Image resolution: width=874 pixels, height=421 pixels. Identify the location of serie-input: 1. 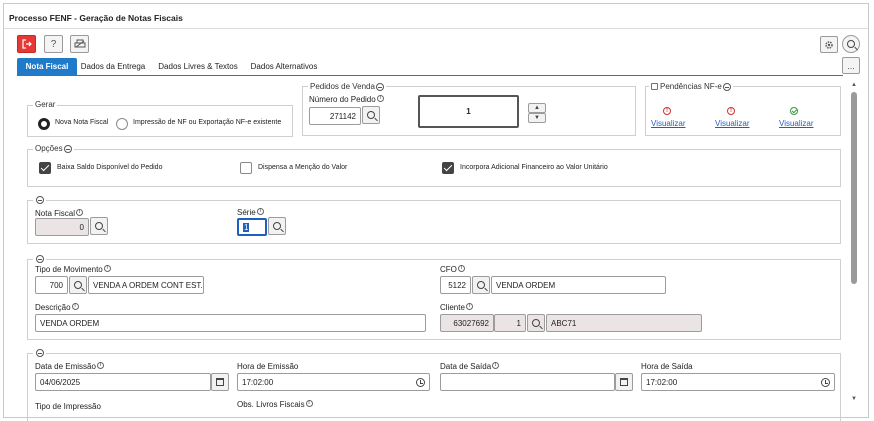
(252, 227).